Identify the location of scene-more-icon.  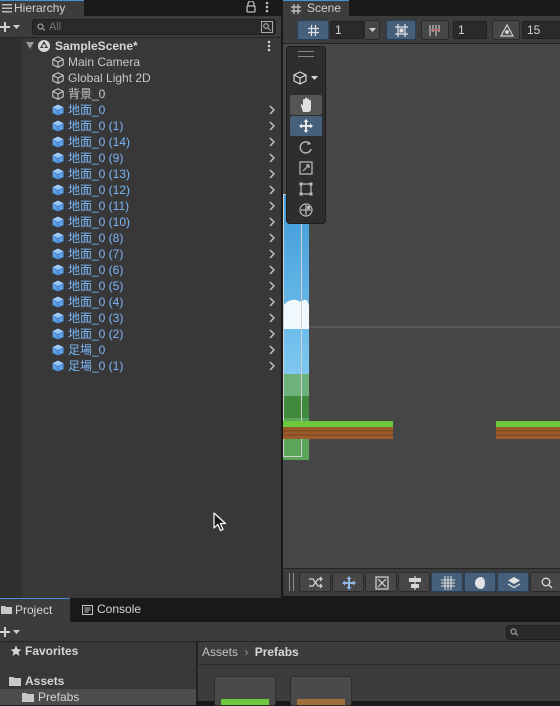
(269, 46).